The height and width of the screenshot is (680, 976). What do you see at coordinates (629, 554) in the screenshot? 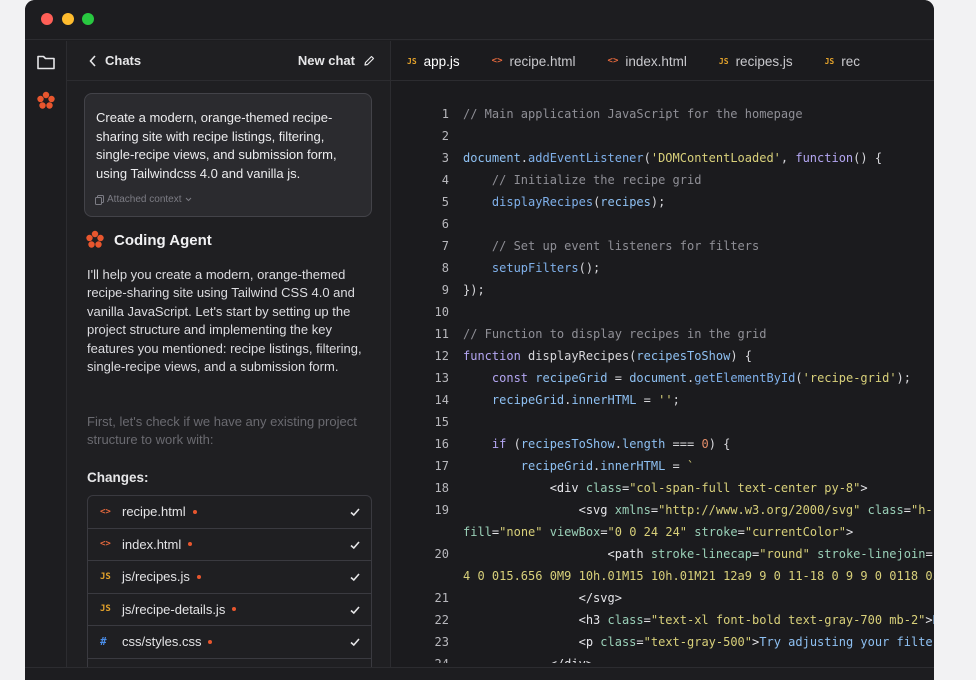
I see `code-token: <path` at bounding box center [629, 554].